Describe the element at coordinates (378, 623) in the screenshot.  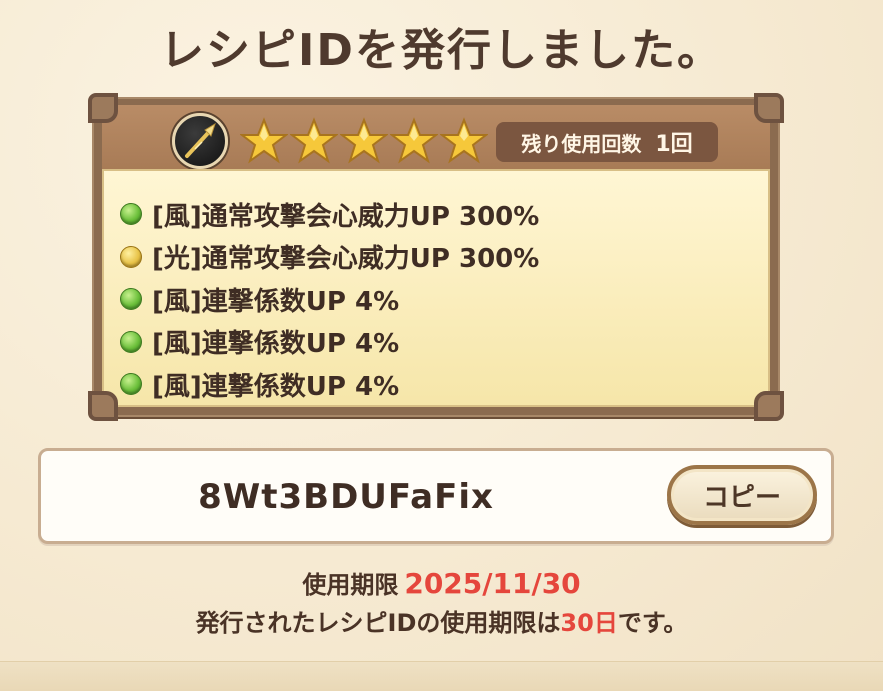
I see `note-prefix: 発行されたレシピIDの使用期限は` at that location.